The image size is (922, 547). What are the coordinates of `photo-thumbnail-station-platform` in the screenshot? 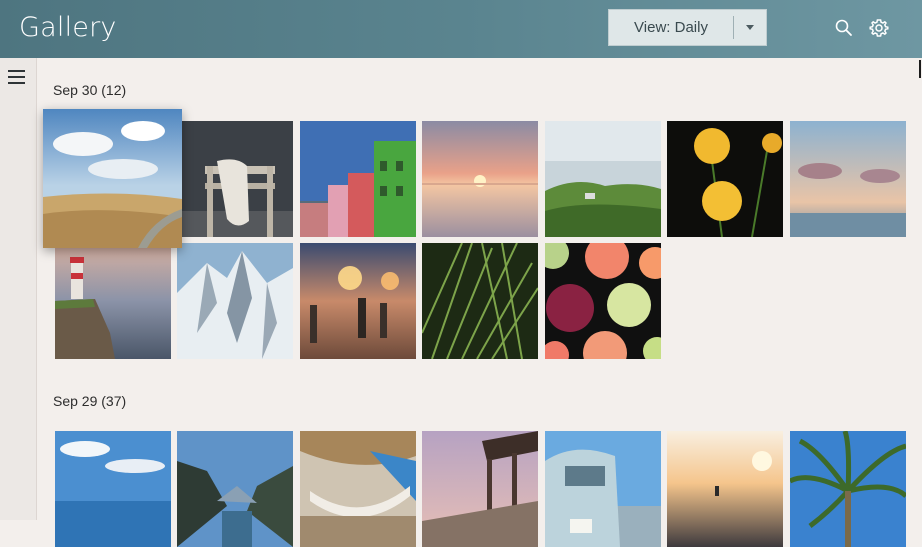 It's located at (480, 489).